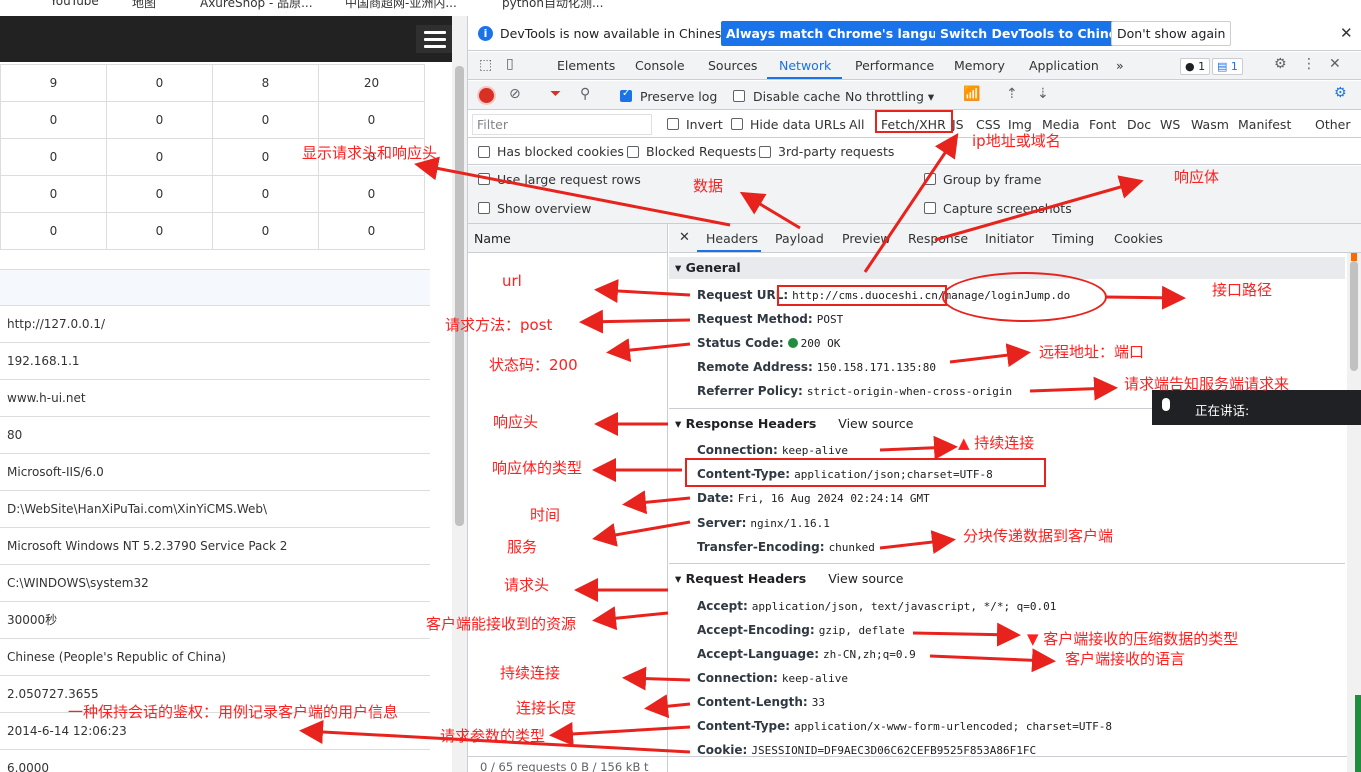  Describe the element at coordinates (215, 657) in the screenshot. I see `list-item: Chinese (People's Republic of China)` at that location.